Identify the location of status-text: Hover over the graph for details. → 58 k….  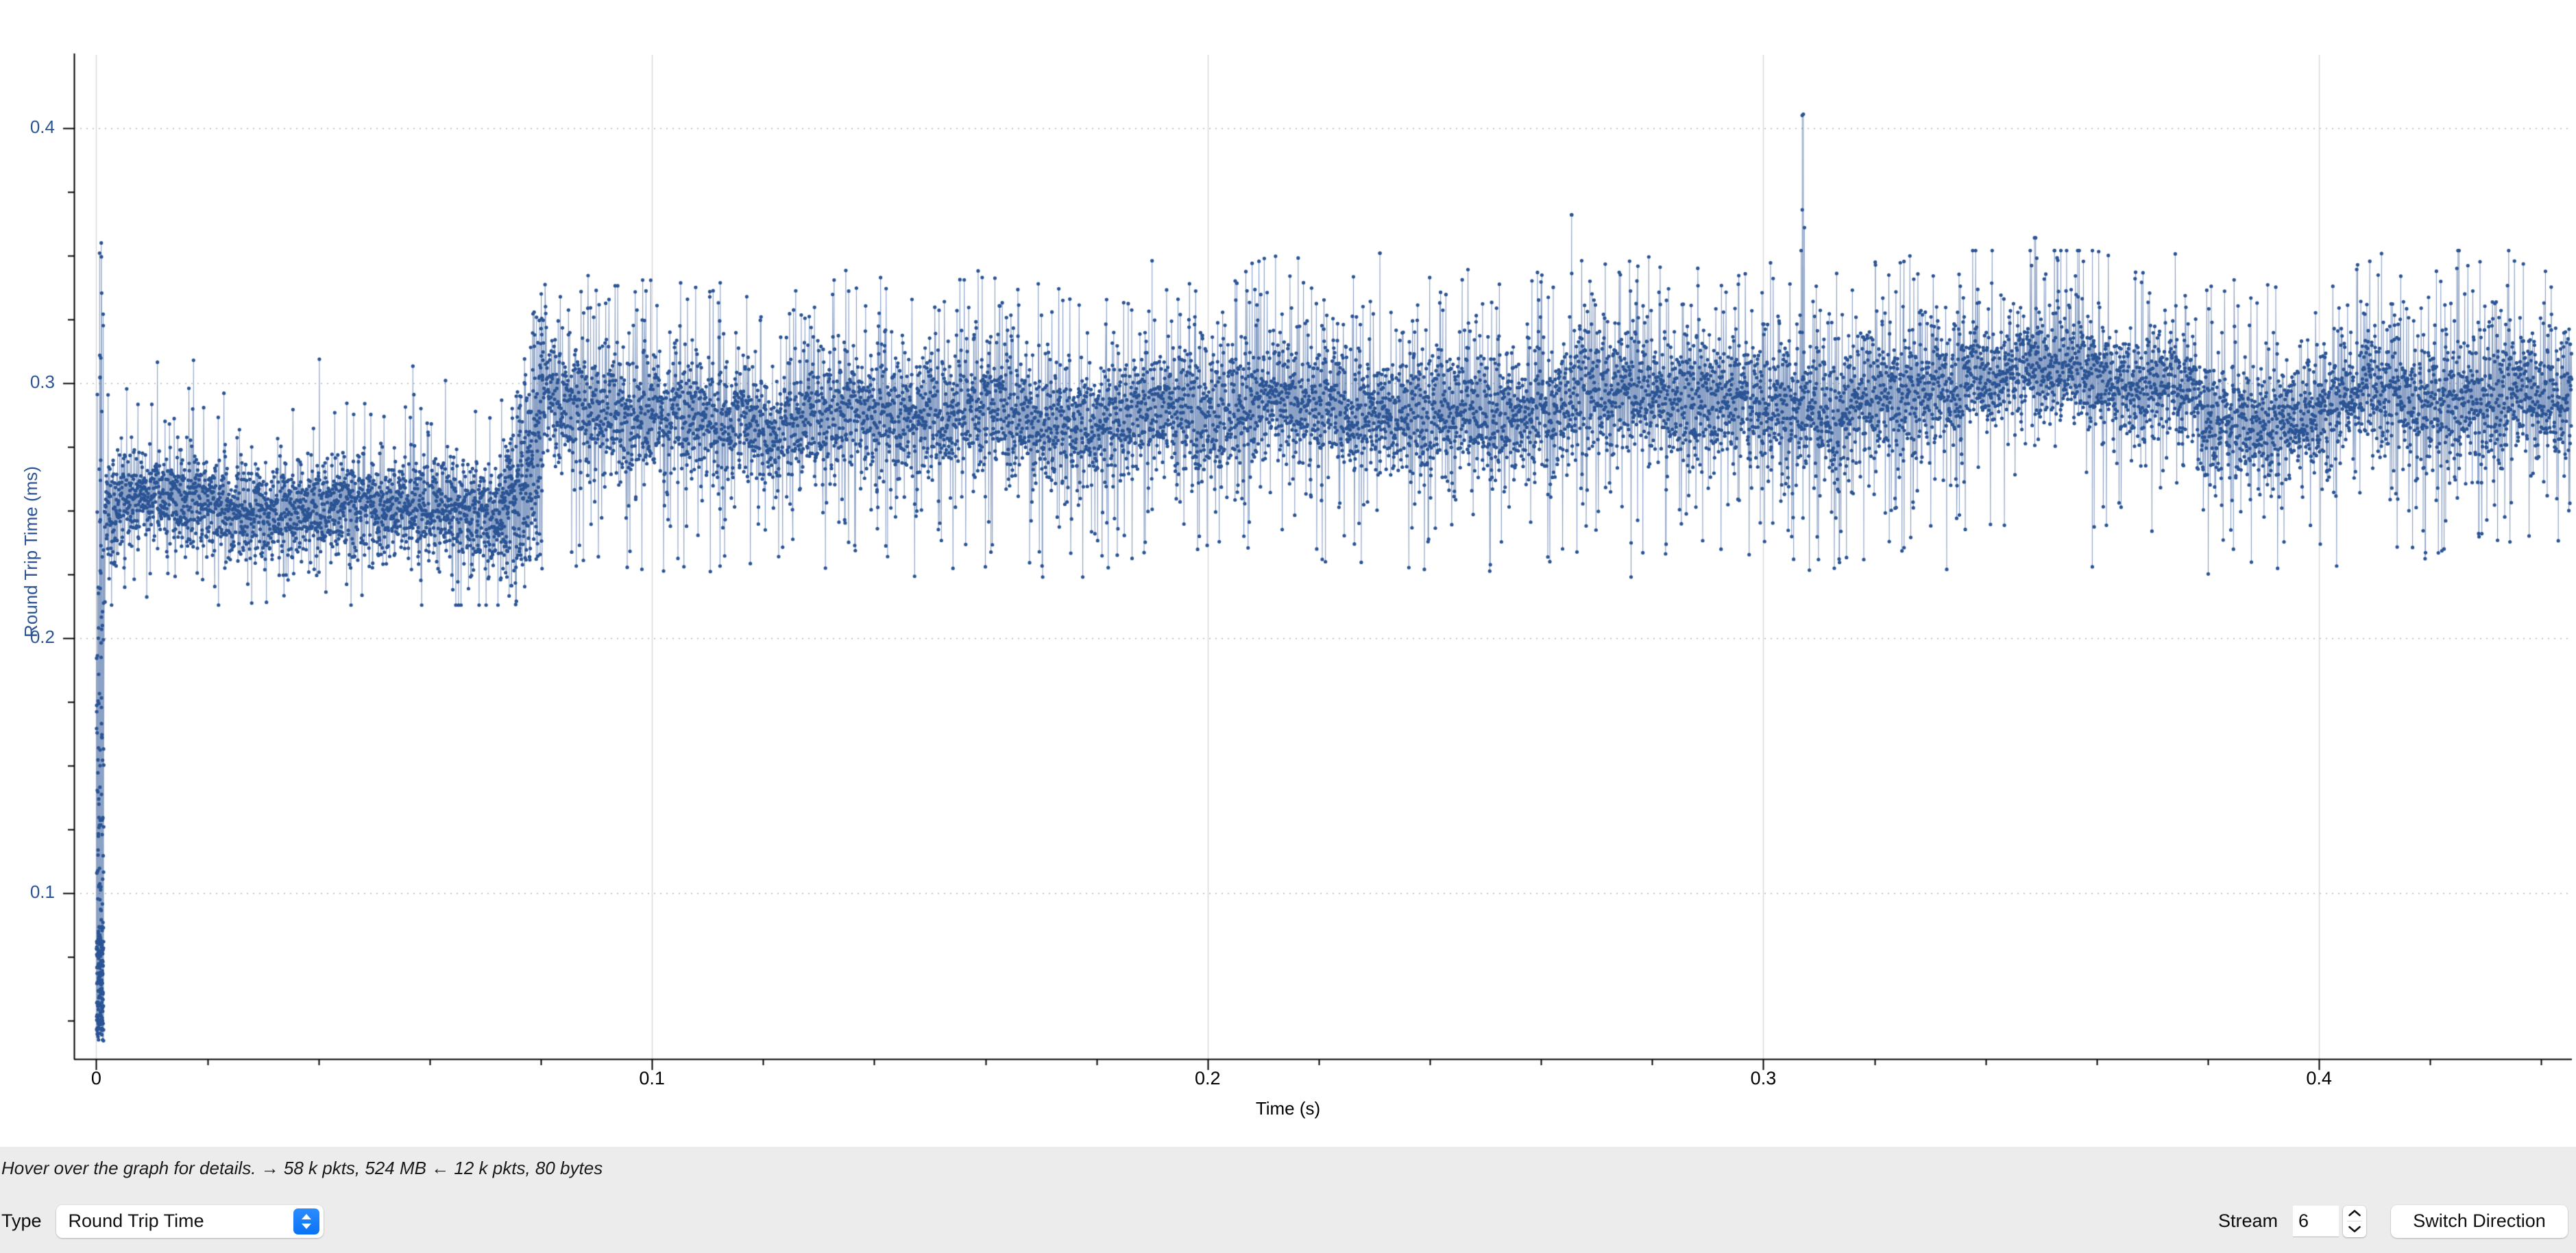
(302, 1167).